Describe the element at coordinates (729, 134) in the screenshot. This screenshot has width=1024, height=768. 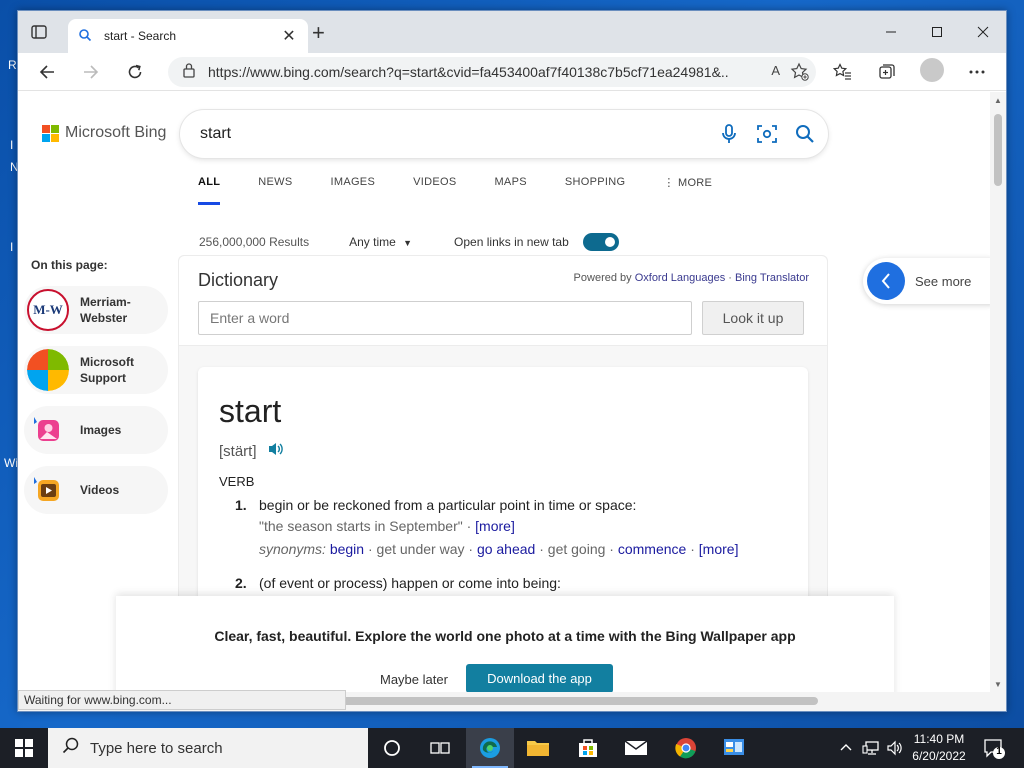
I see `microphone-icon` at that location.